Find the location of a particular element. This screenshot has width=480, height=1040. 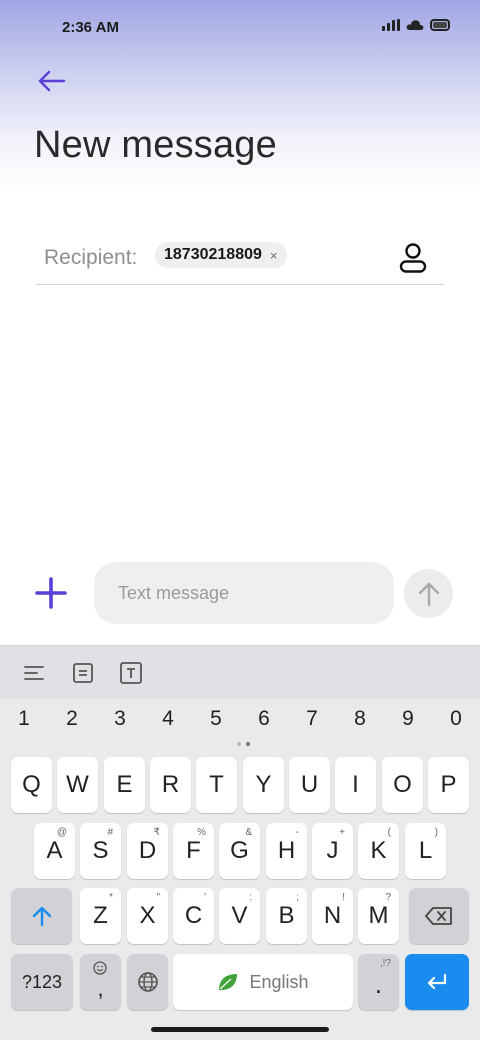

key-5: 5 is located at coordinates (216, 719).